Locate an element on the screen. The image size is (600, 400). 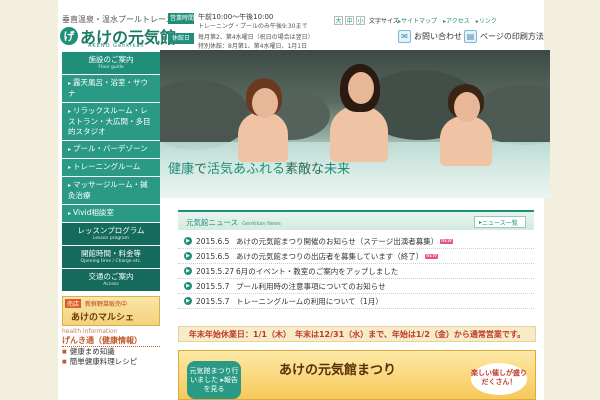
sidebar-item-bath: 露天風呂・浴室・サウナ is located at coordinates (111, 89).